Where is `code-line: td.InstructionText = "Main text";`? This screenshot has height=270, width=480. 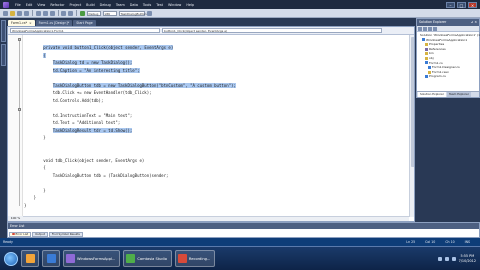
code-line: td.InstructionText = "Main text"; is located at coordinates (92, 115).